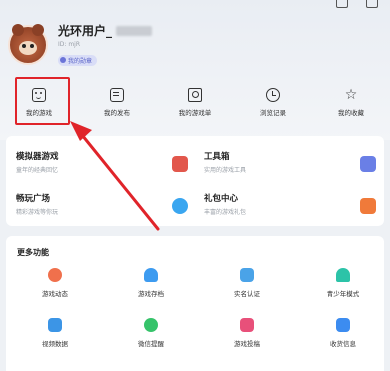 The image size is (390, 371). I want to click on video-data-icon, so click(55, 325).